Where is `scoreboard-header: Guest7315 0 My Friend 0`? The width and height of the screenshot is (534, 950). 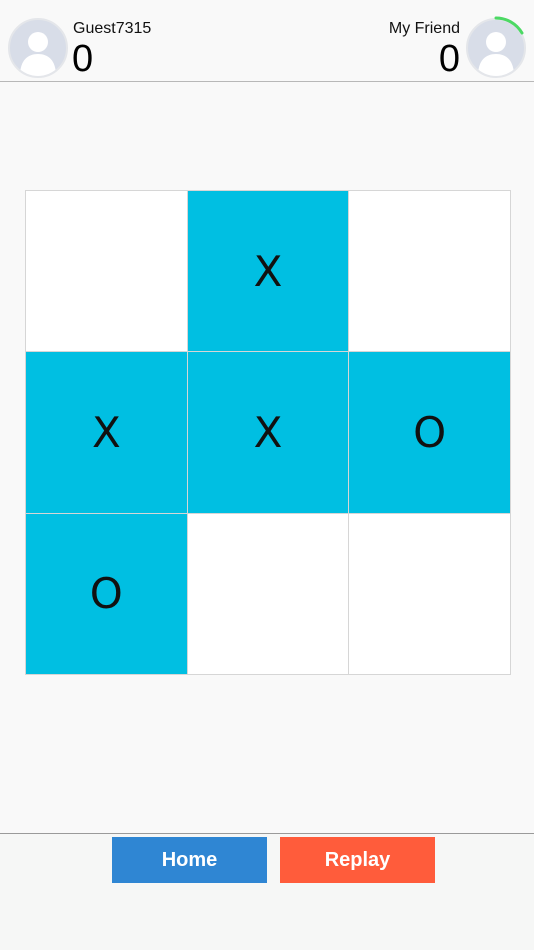
scoreboard-header: Guest7315 0 My Friend 0 is located at coordinates (267, 41).